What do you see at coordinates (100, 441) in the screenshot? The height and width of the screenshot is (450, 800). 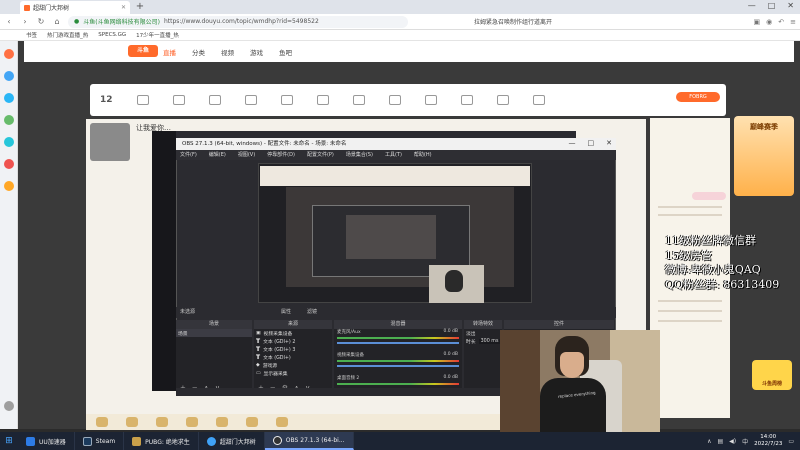 I see `taskbar-item-steam: Steam` at bounding box center [100, 441].